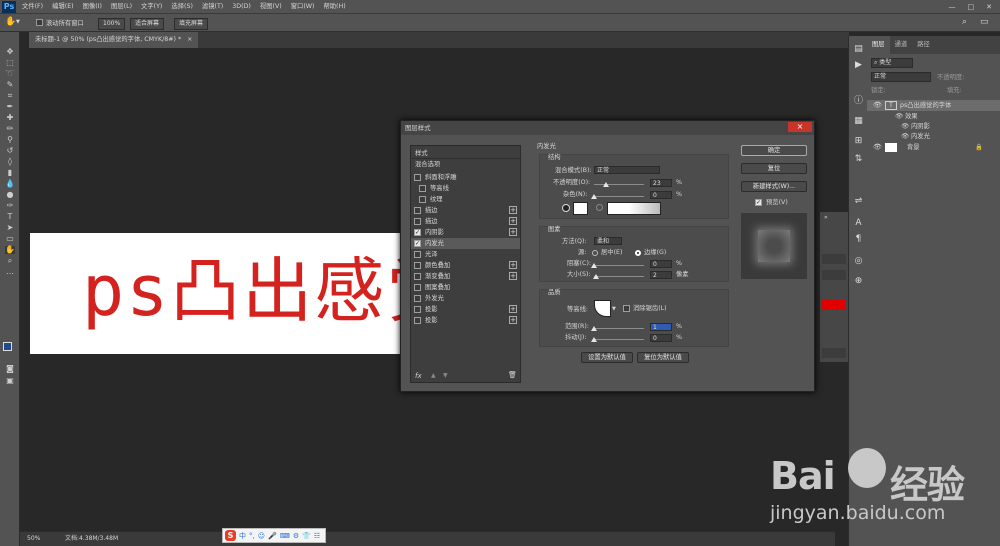 The image size is (1000, 546). I want to click on menu-item: 文字(Y), so click(151, 7).